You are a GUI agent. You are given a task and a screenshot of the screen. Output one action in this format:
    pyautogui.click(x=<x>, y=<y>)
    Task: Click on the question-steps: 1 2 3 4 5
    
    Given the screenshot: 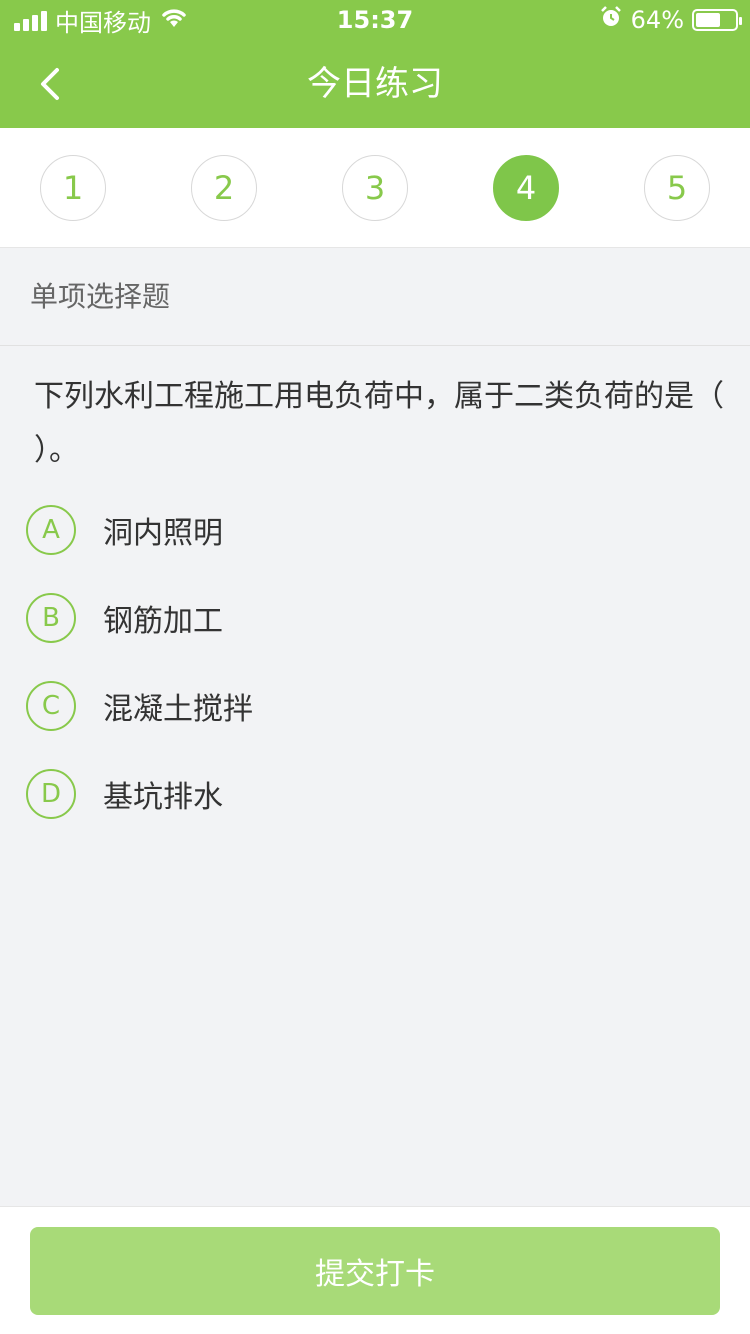 What is the action you would take?
    pyautogui.click(x=375, y=188)
    